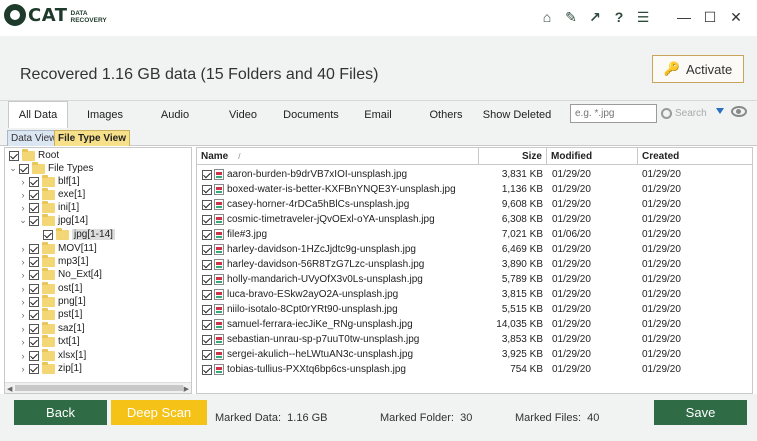 The height and width of the screenshot is (441, 757). Describe the element at coordinates (49, 207) in the screenshot. I see `tree-node: › ini[1]` at that location.